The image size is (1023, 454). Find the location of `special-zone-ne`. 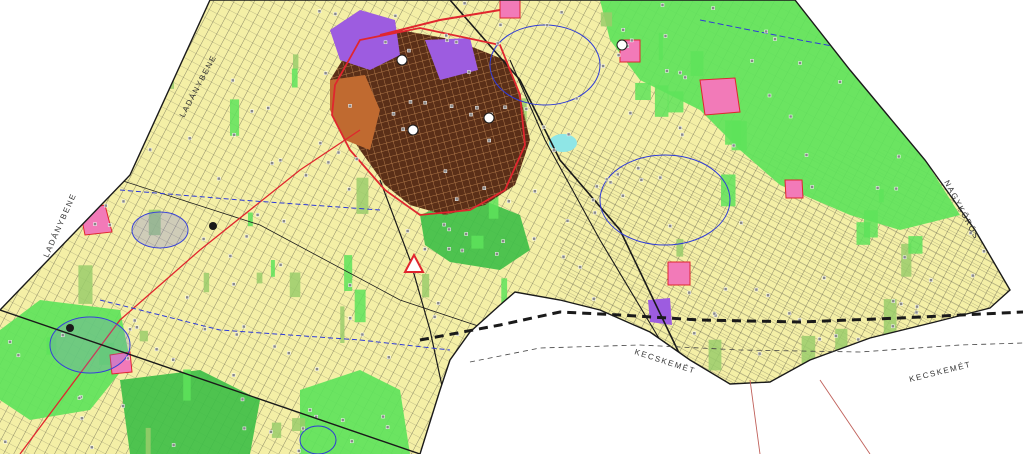

special-zone-ne is located at coordinates (720, 96).